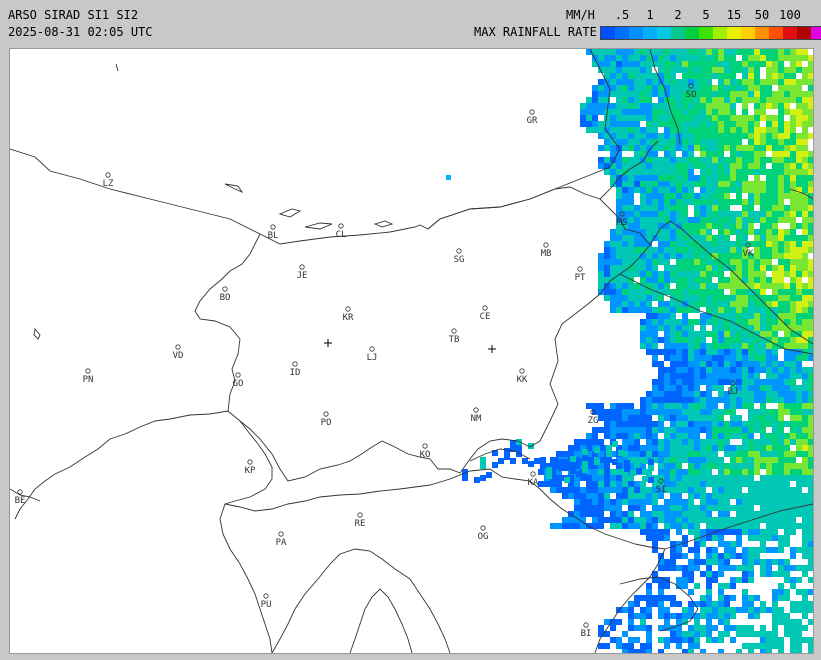 Image resolution: width=821 pixels, height=660 pixels. Describe the element at coordinates (650, 15) in the screenshot. I see `scale-tick: 1` at that location.